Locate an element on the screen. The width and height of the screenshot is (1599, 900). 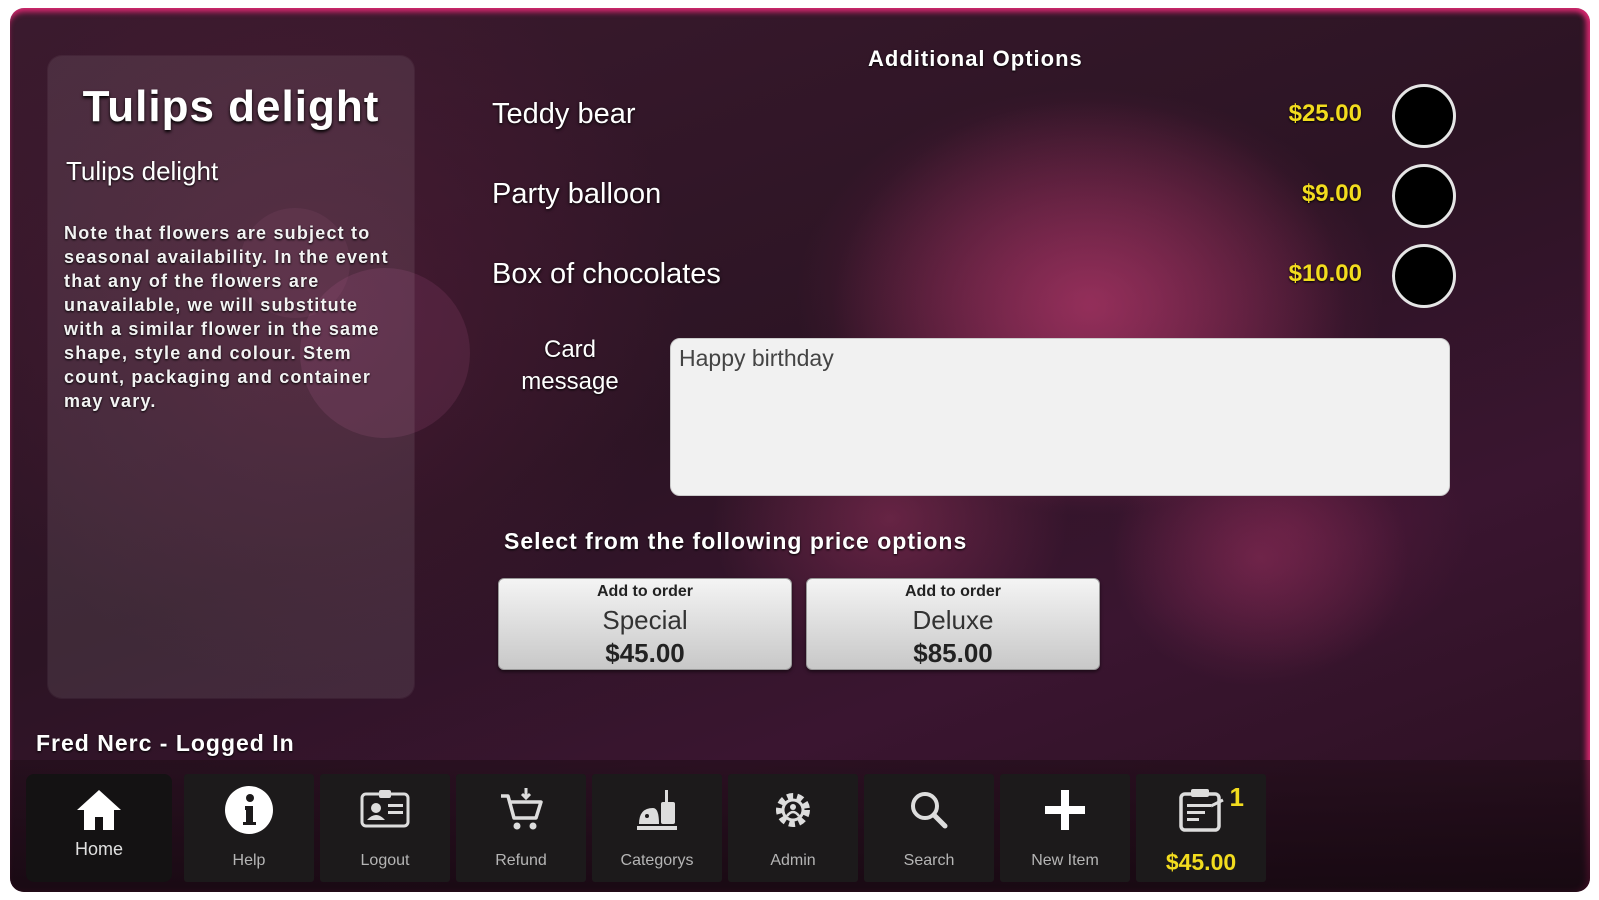
cart-total: $45.00 is located at coordinates (1201, 862).